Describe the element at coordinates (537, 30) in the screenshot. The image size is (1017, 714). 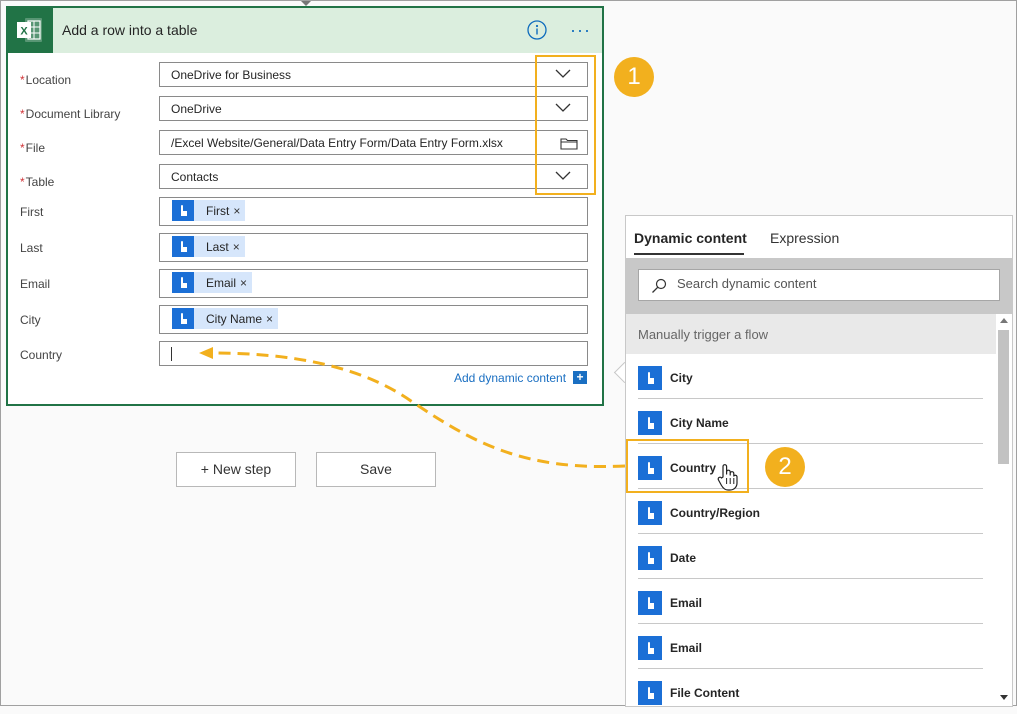
I see `info-icon` at that location.